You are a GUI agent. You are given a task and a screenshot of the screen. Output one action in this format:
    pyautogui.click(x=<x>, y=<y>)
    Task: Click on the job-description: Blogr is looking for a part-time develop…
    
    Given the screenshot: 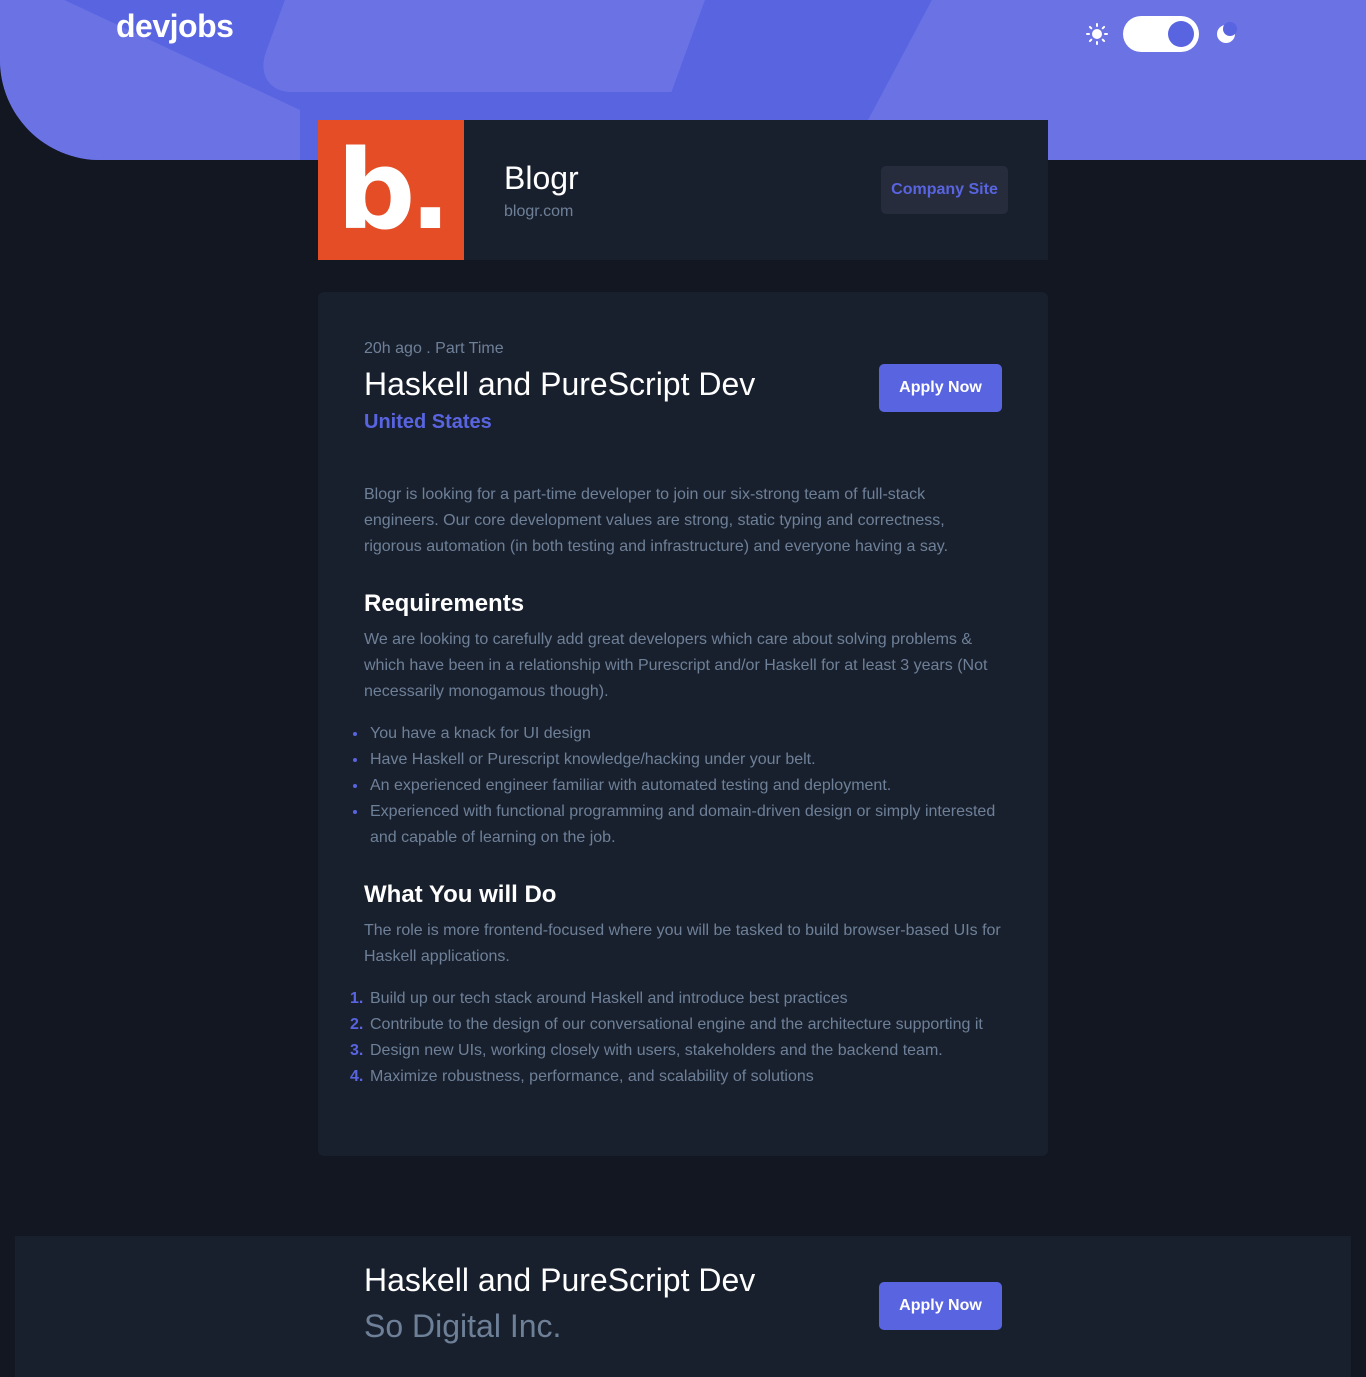 What is the action you would take?
    pyautogui.click(x=656, y=520)
    